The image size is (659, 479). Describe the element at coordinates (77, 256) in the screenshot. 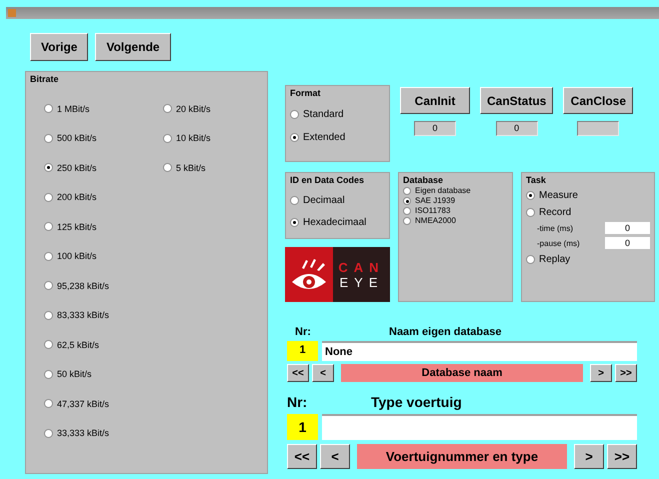

I see `radio-label: 100 kBit/s` at that location.